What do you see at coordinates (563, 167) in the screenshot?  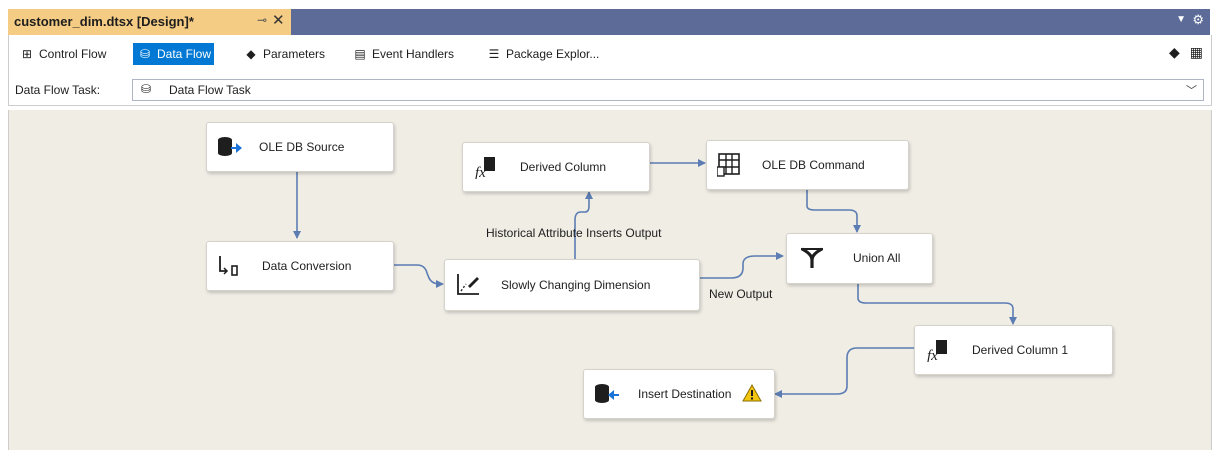 I see `node-label: Derived Column` at bounding box center [563, 167].